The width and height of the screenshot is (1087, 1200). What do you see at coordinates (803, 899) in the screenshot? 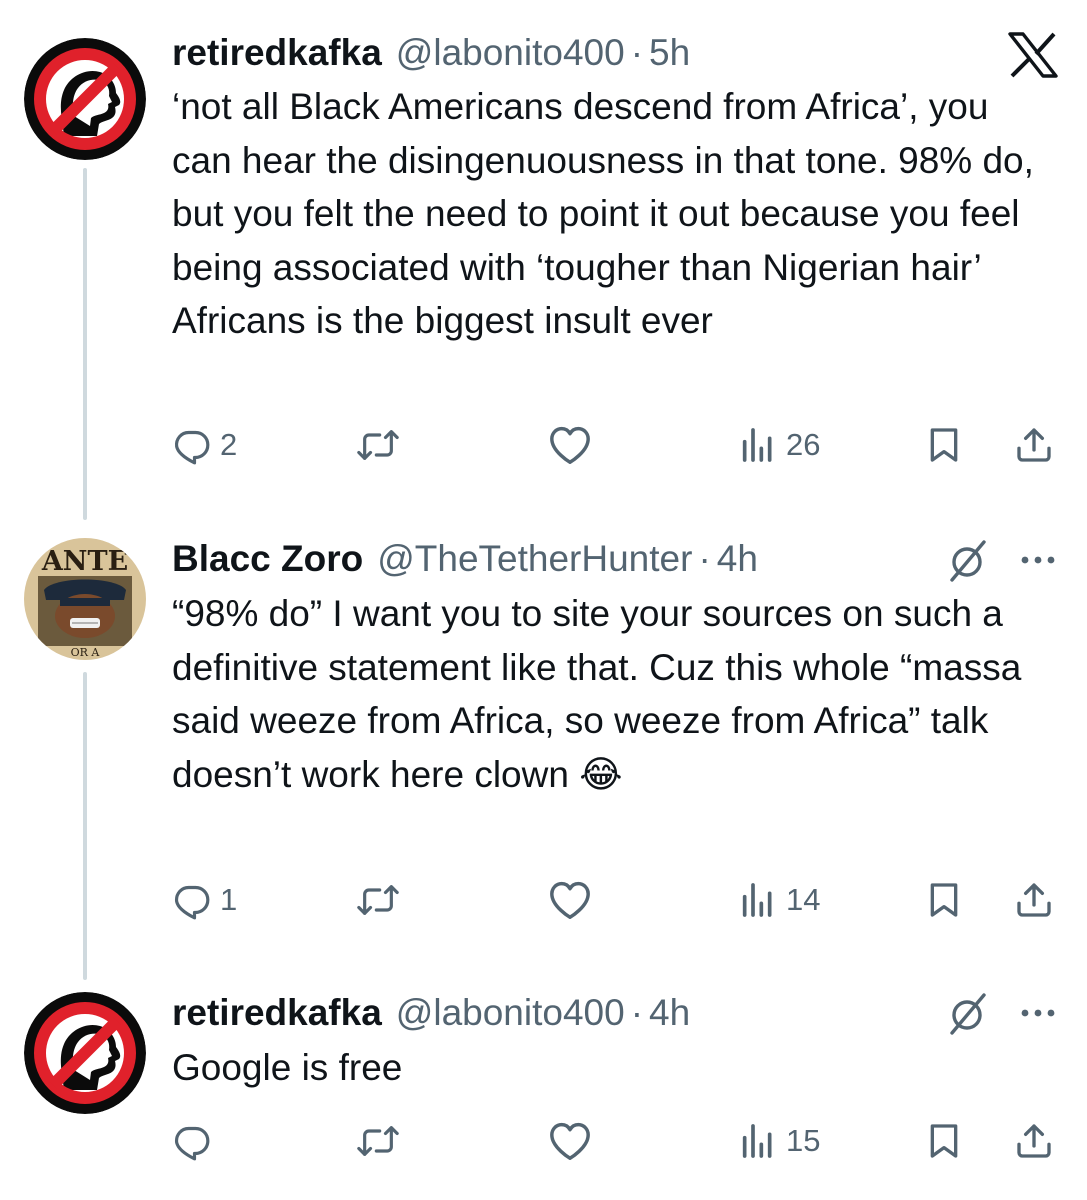
I see `view-count: 14` at bounding box center [803, 899].